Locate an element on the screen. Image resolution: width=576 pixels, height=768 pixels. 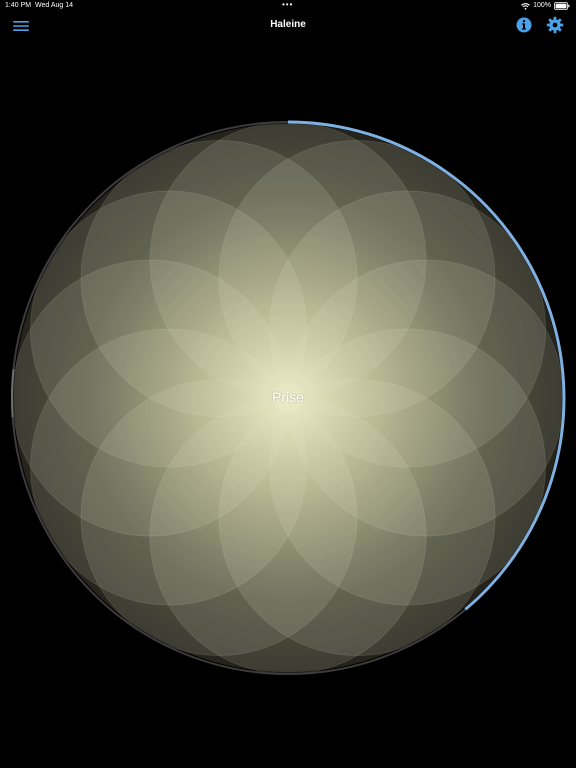
battery-percentage: 100% is located at coordinates (542, 5).